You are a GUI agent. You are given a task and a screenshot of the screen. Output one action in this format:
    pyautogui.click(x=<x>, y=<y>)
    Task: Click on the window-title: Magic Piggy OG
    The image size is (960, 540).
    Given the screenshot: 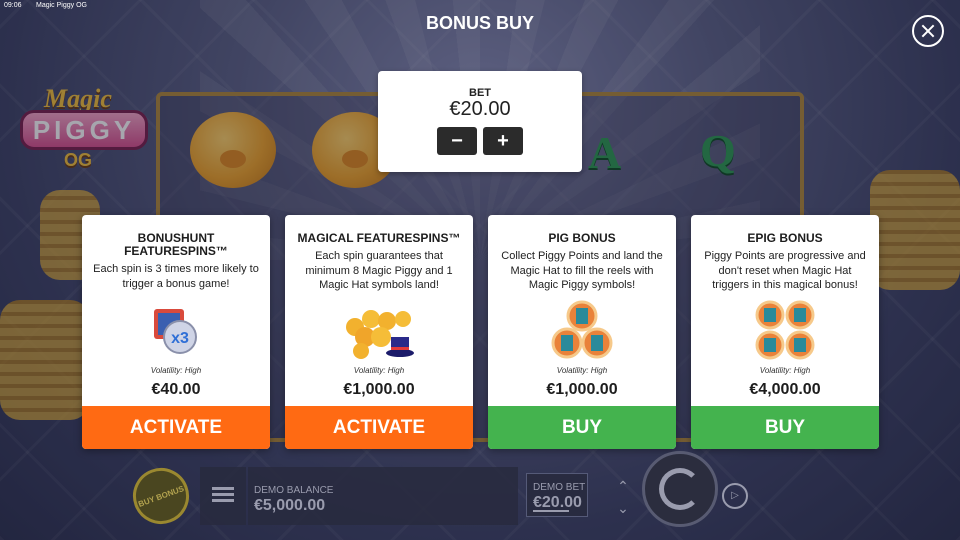 What is the action you would take?
    pyautogui.click(x=61, y=5)
    